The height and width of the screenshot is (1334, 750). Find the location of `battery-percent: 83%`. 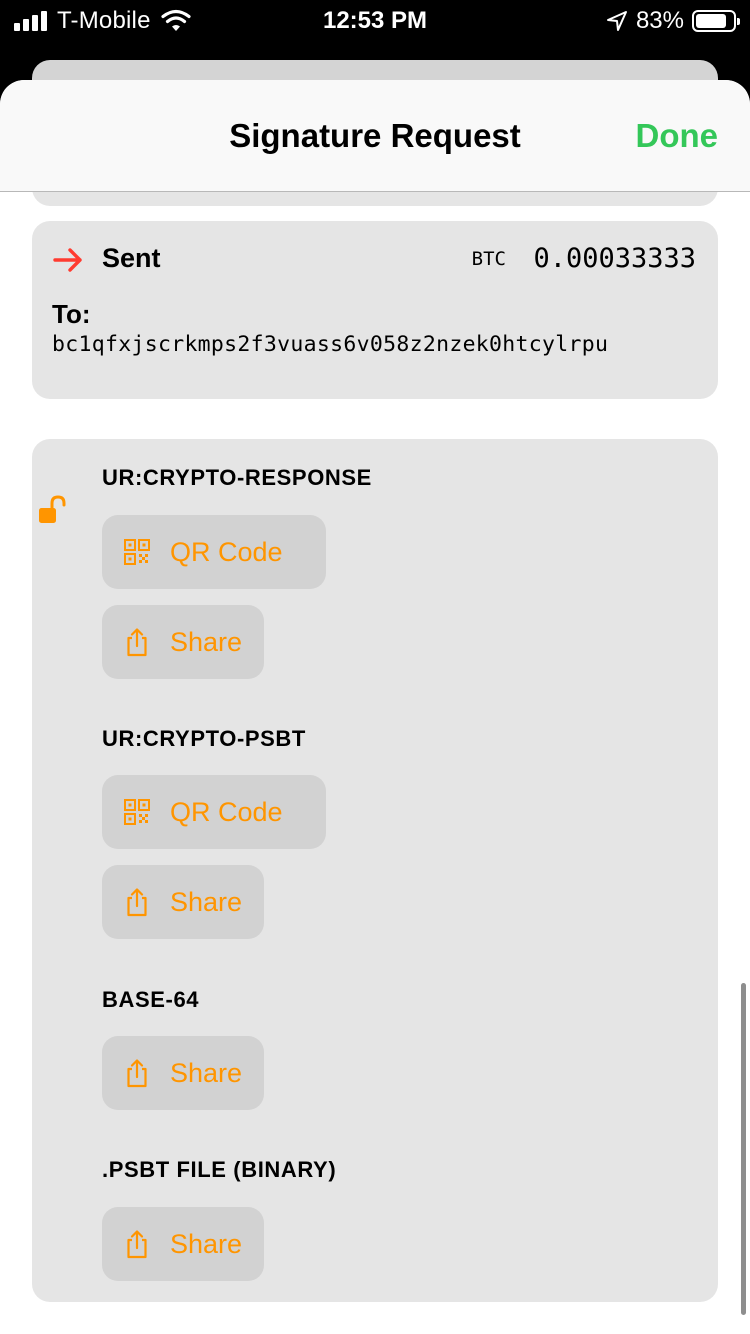

battery-percent: 83% is located at coordinates (659, 20).